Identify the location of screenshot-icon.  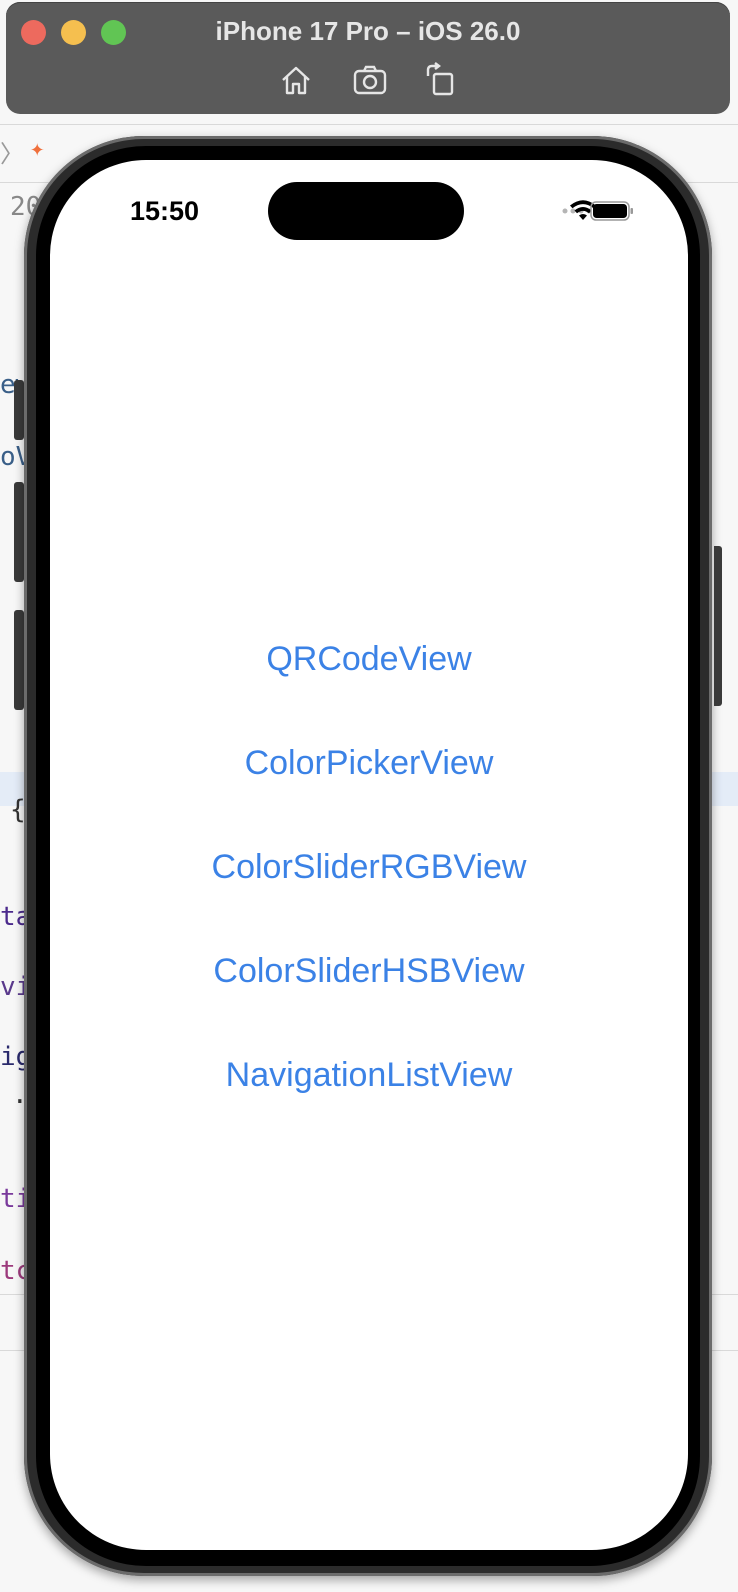
(370, 80).